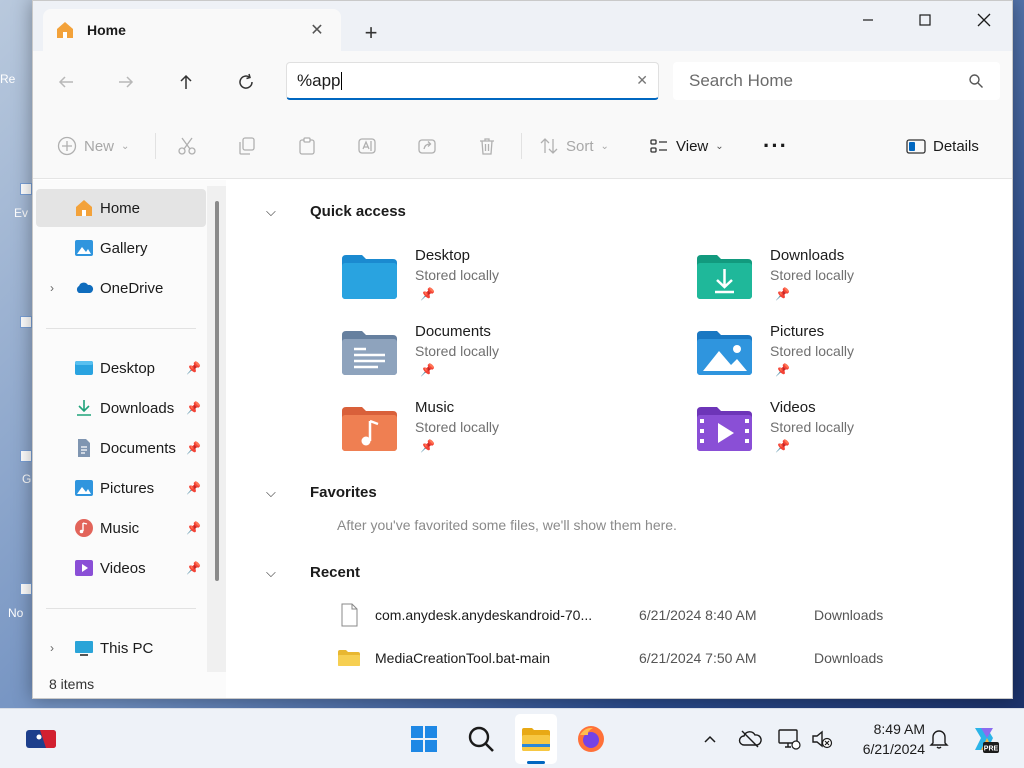 This screenshot has height=768, width=1024. Describe the element at coordinates (487, 146) in the screenshot. I see `delete-button` at that location.